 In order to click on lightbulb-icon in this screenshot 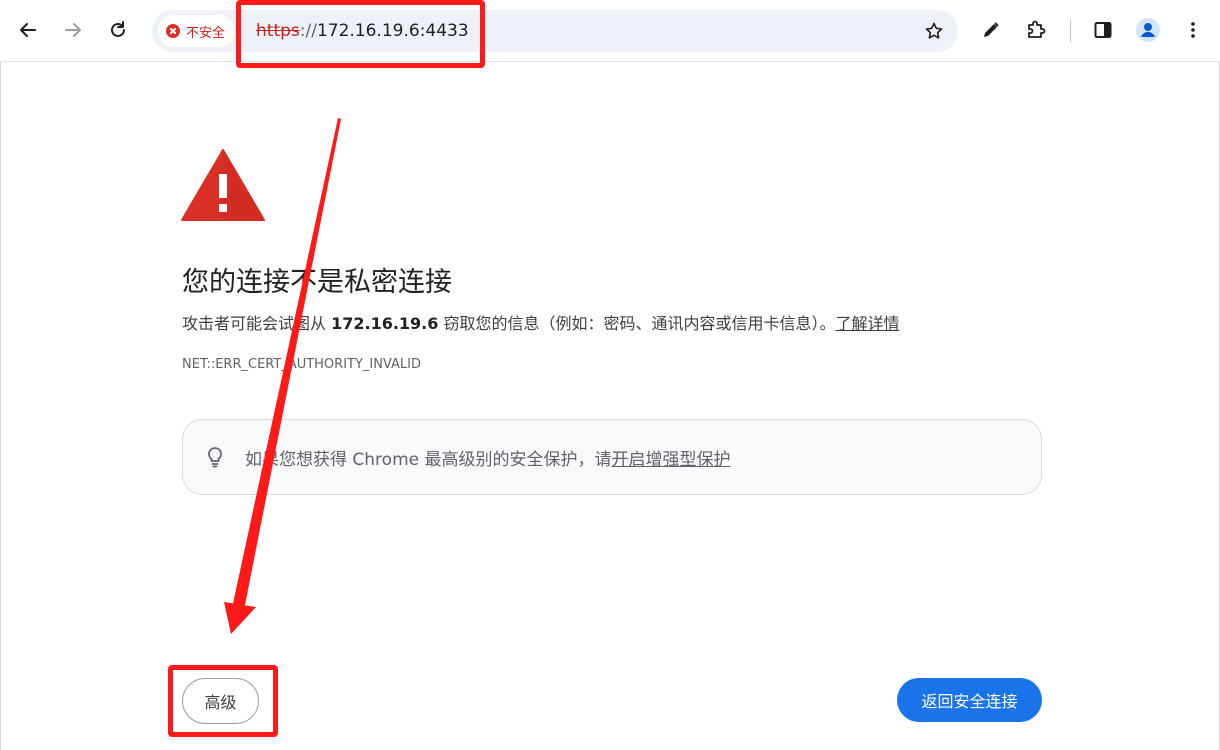, I will do `click(215, 457)`.